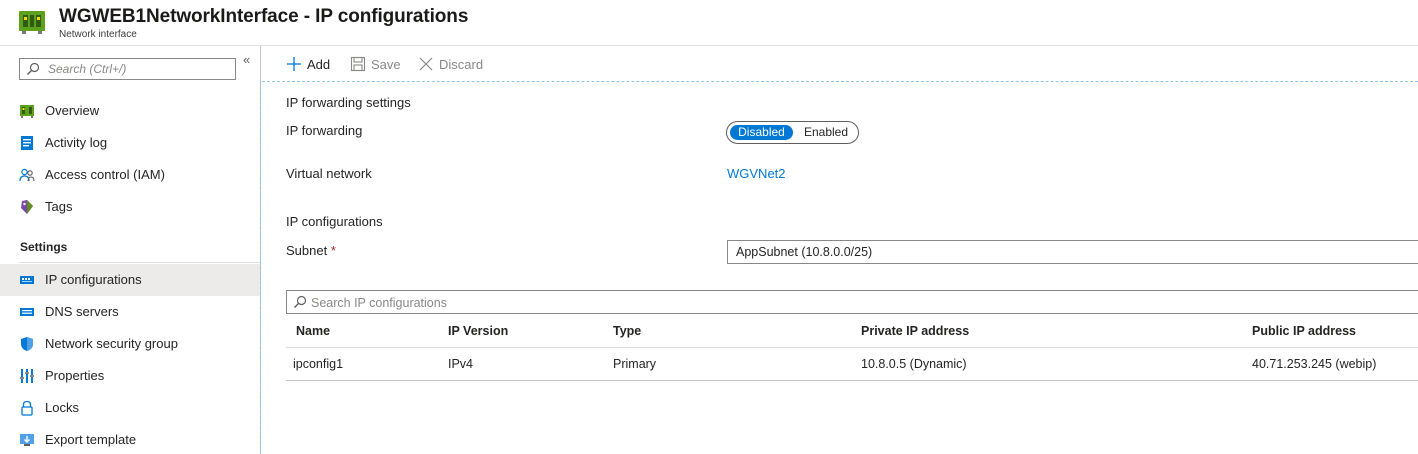 Image resolution: width=1418 pixels, height=454 pixels. What do you see at coordinates (130, 376) in the screenshot?
I see `sidebar-item-properties: Properties` at bounding box center [130, 376].